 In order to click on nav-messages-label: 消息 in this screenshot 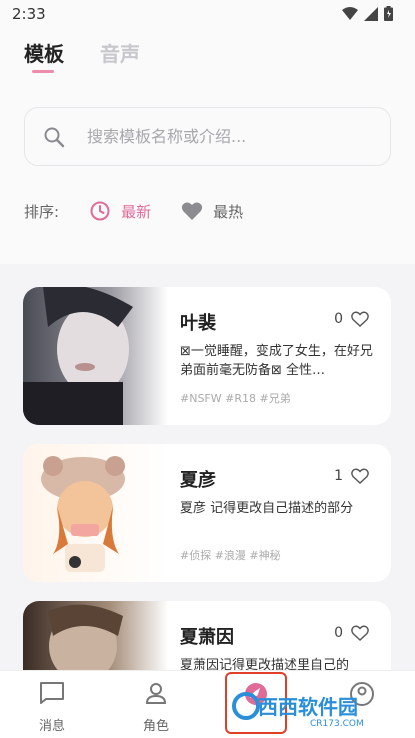, I will do `click(51, 726)`.